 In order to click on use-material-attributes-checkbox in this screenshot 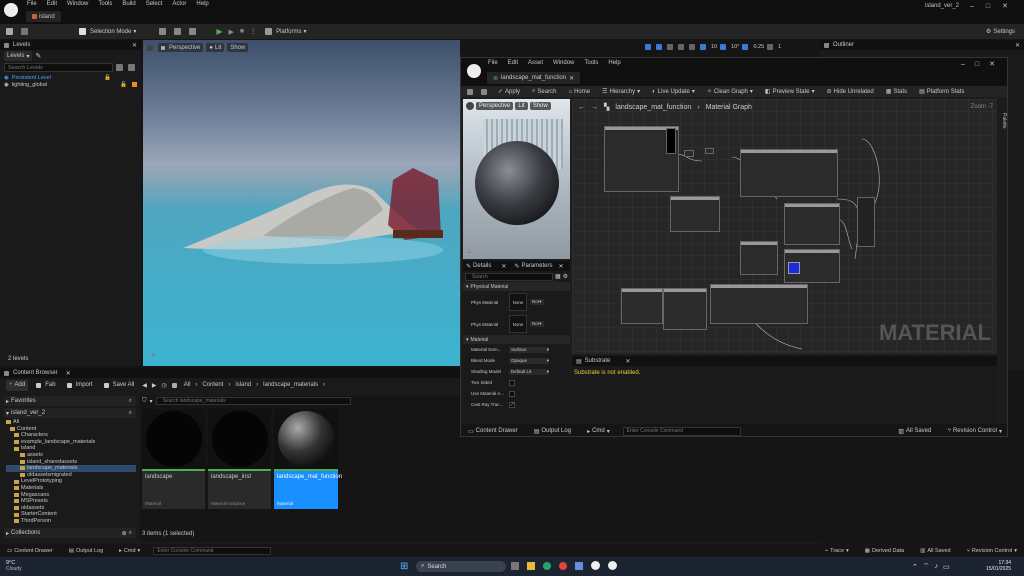, I will do `click(512, 393)`.